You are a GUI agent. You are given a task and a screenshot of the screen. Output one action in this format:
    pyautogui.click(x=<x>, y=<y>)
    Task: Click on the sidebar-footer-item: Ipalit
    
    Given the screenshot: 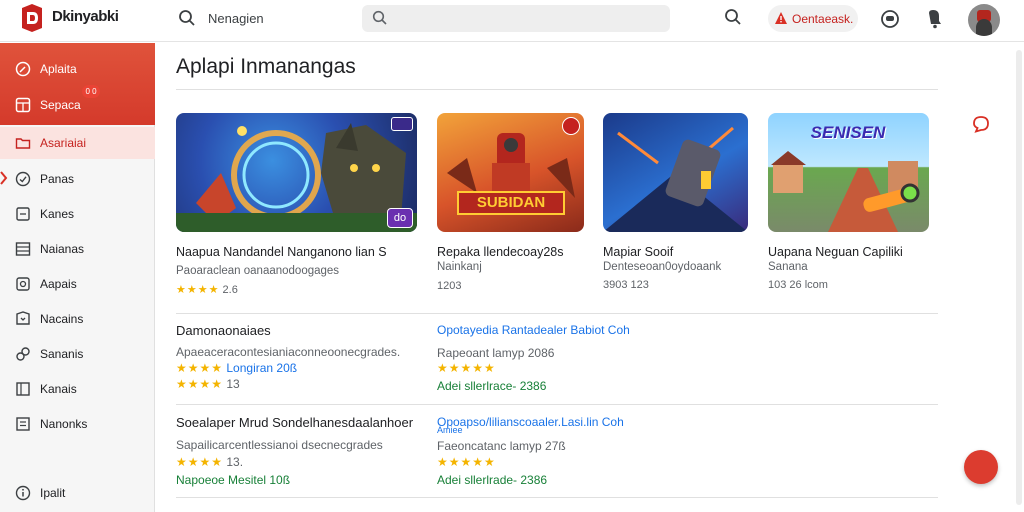 What is the action you would take?
    pyautogui.click(x=77, y=493)
    